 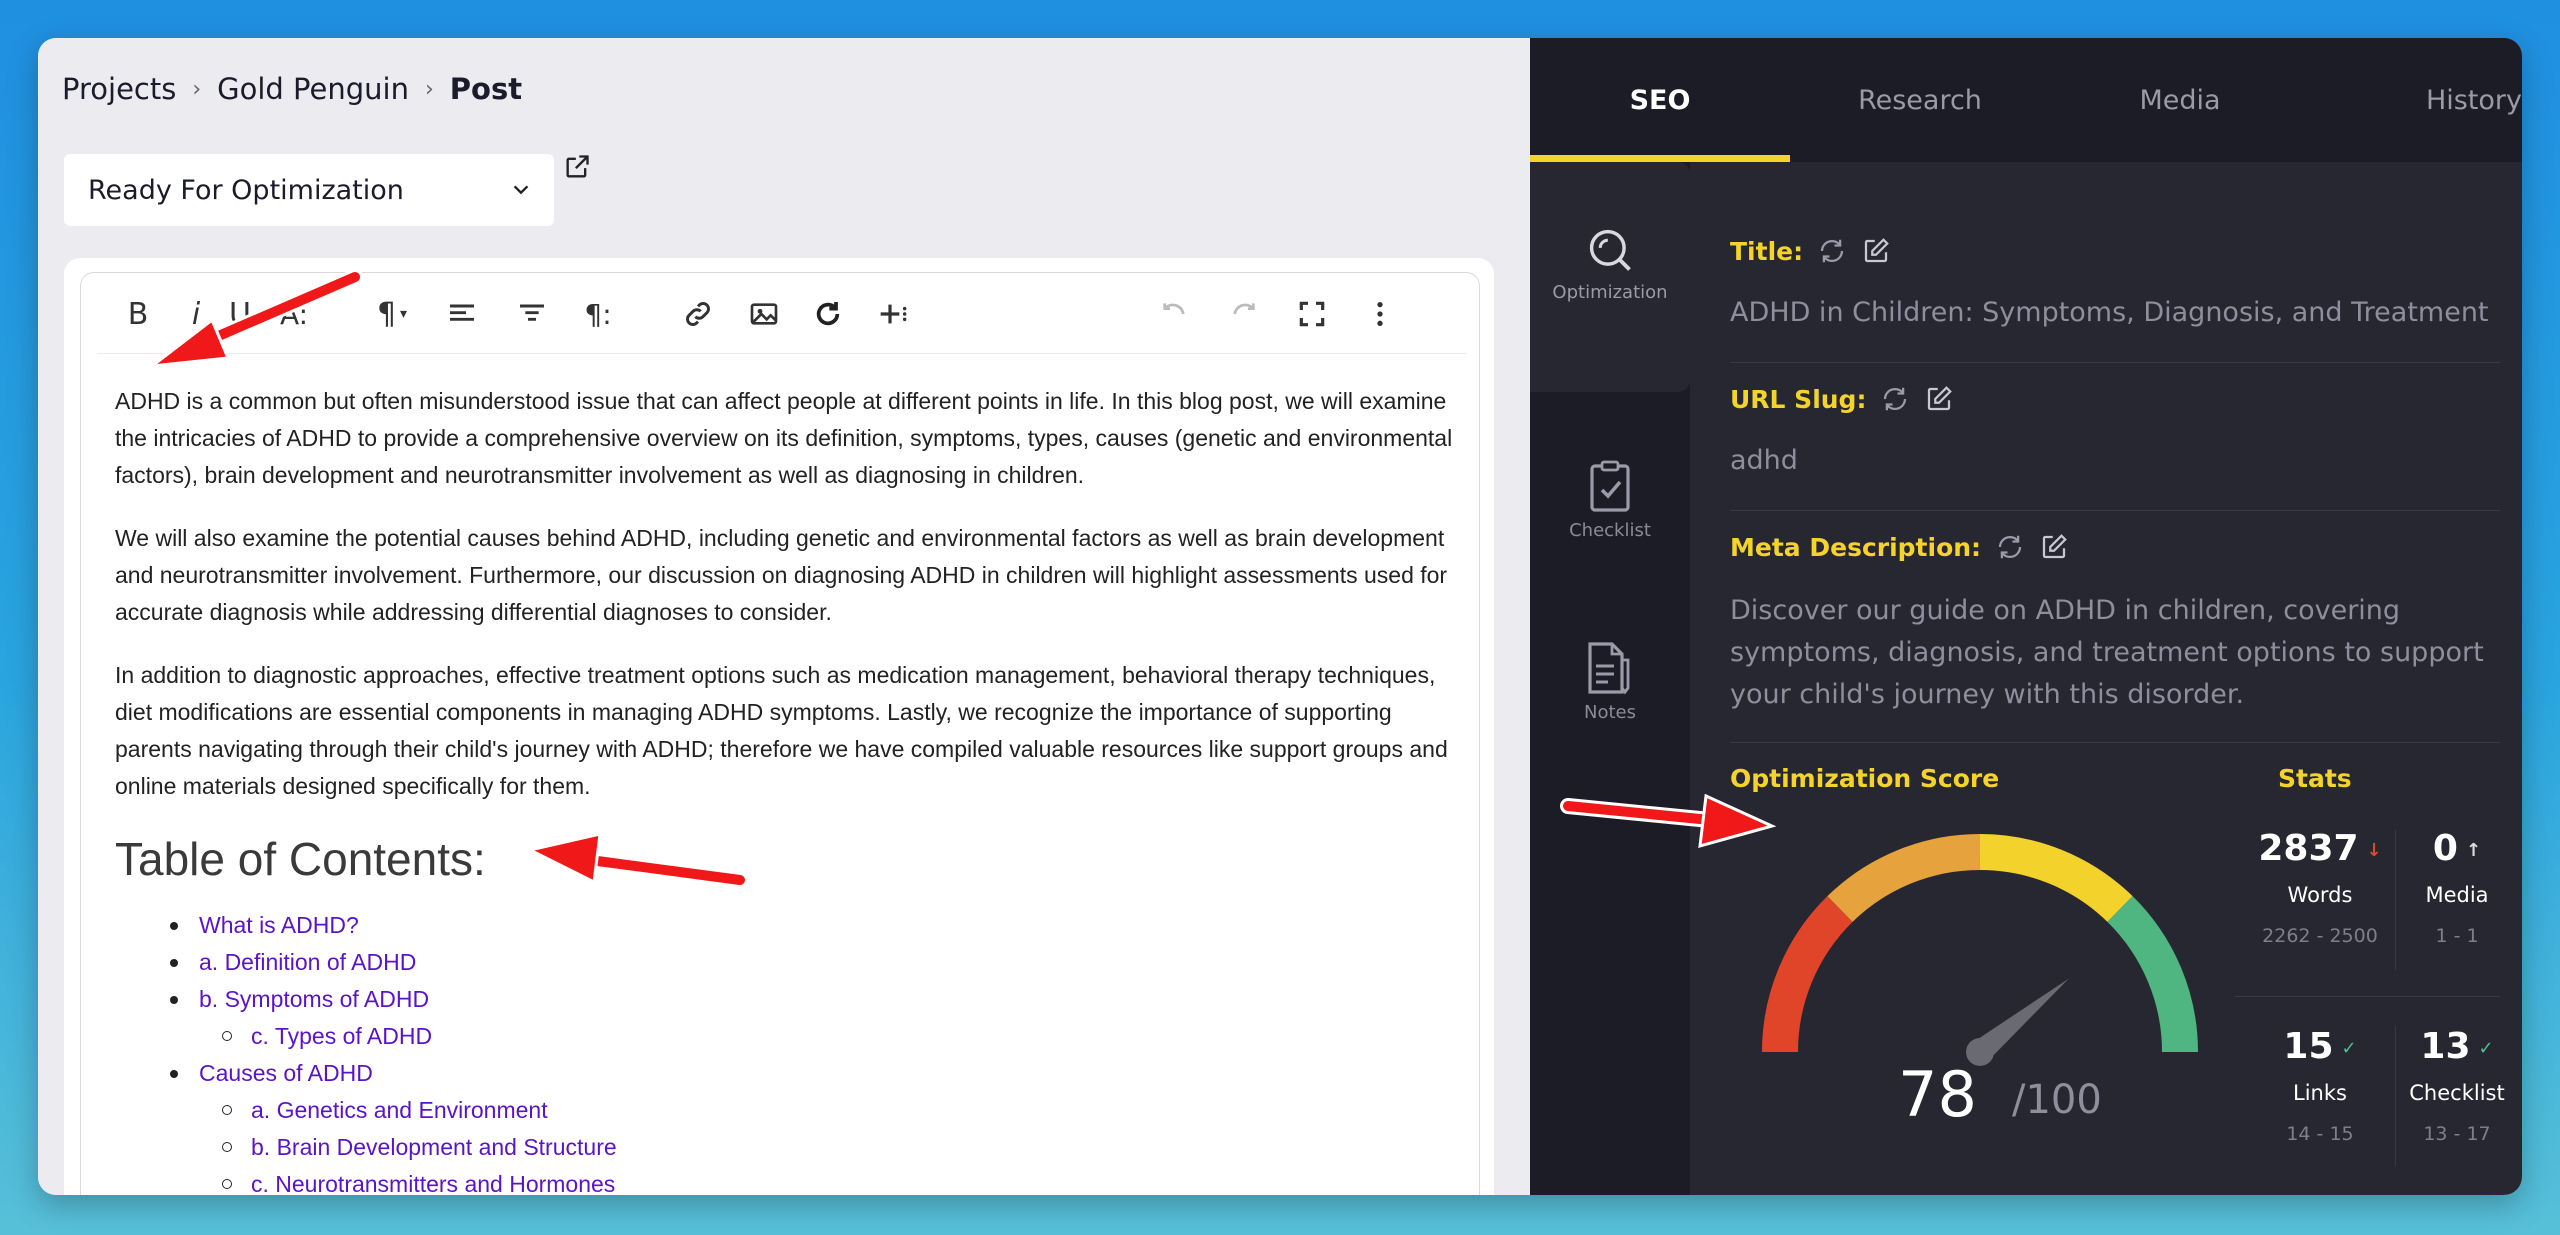 What do you see at coordinates (119, 89) in the screenshot?
I see `breadcrumb-projects: Projects` at bounding box center [119, 89].